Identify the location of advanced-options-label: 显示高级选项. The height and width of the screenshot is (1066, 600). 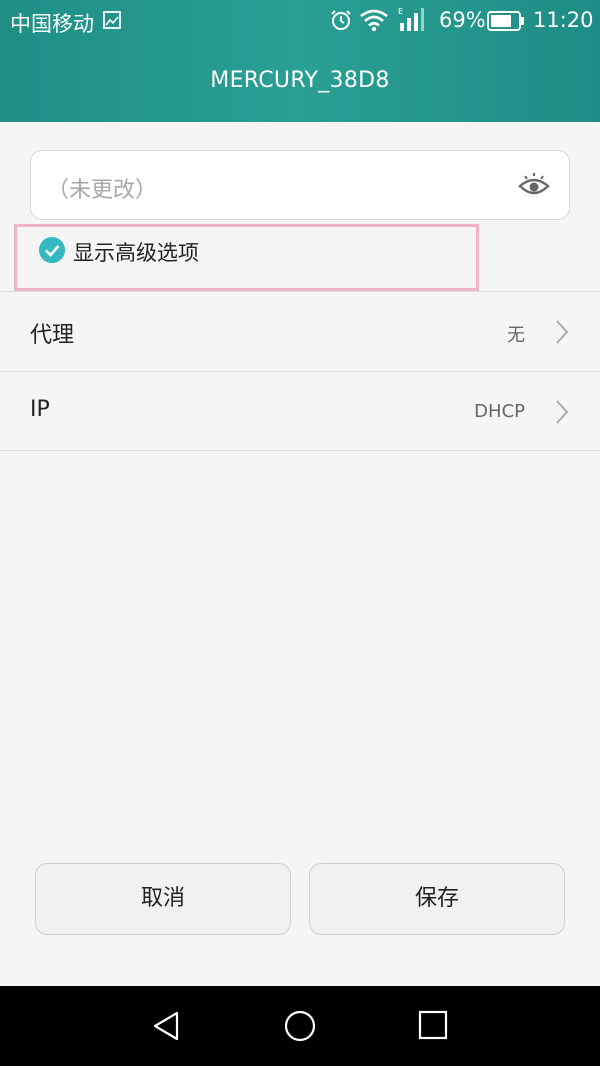
(136, 253).